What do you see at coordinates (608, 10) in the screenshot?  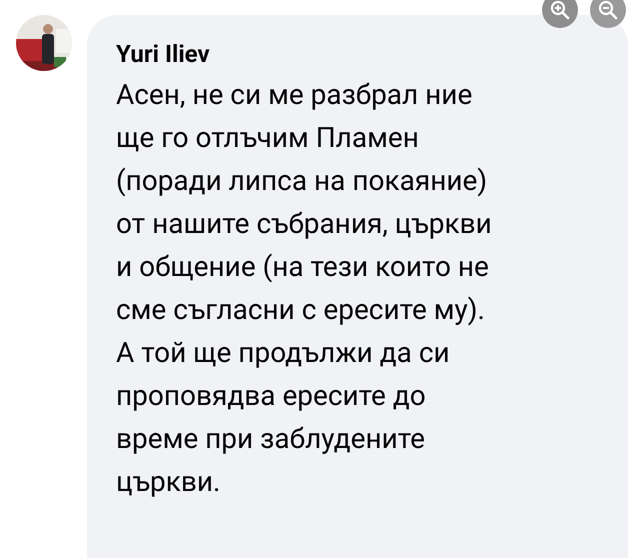 I see `zoom-out-icon` at bounding box center [608, 10].